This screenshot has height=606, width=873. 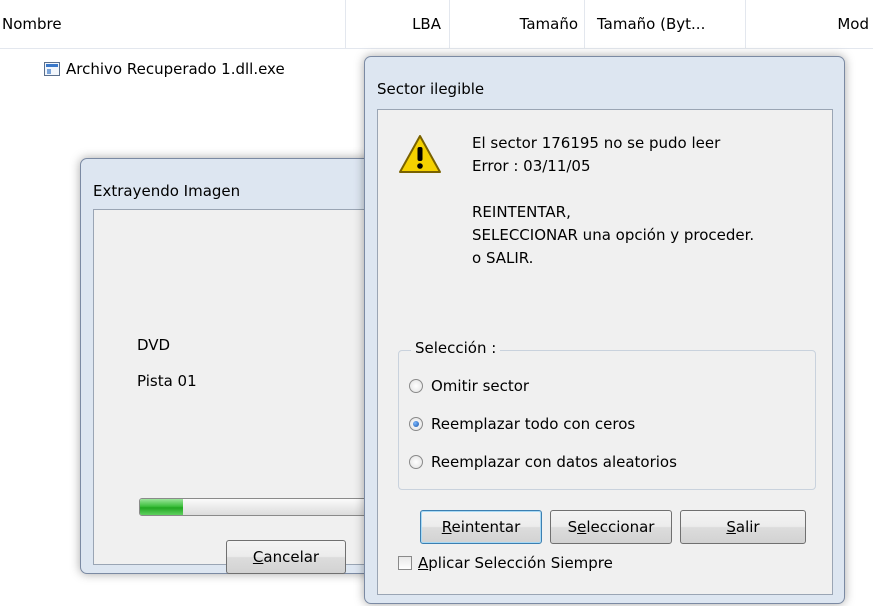 I want to click on radio-replace-random, so click(x=416, y=462).